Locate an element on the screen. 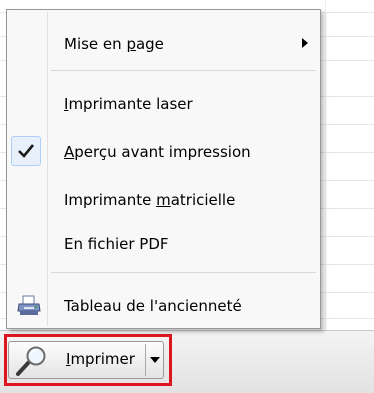  menu-item-label: Tableau de l'ancienneté is located at coordinates (153, 306).